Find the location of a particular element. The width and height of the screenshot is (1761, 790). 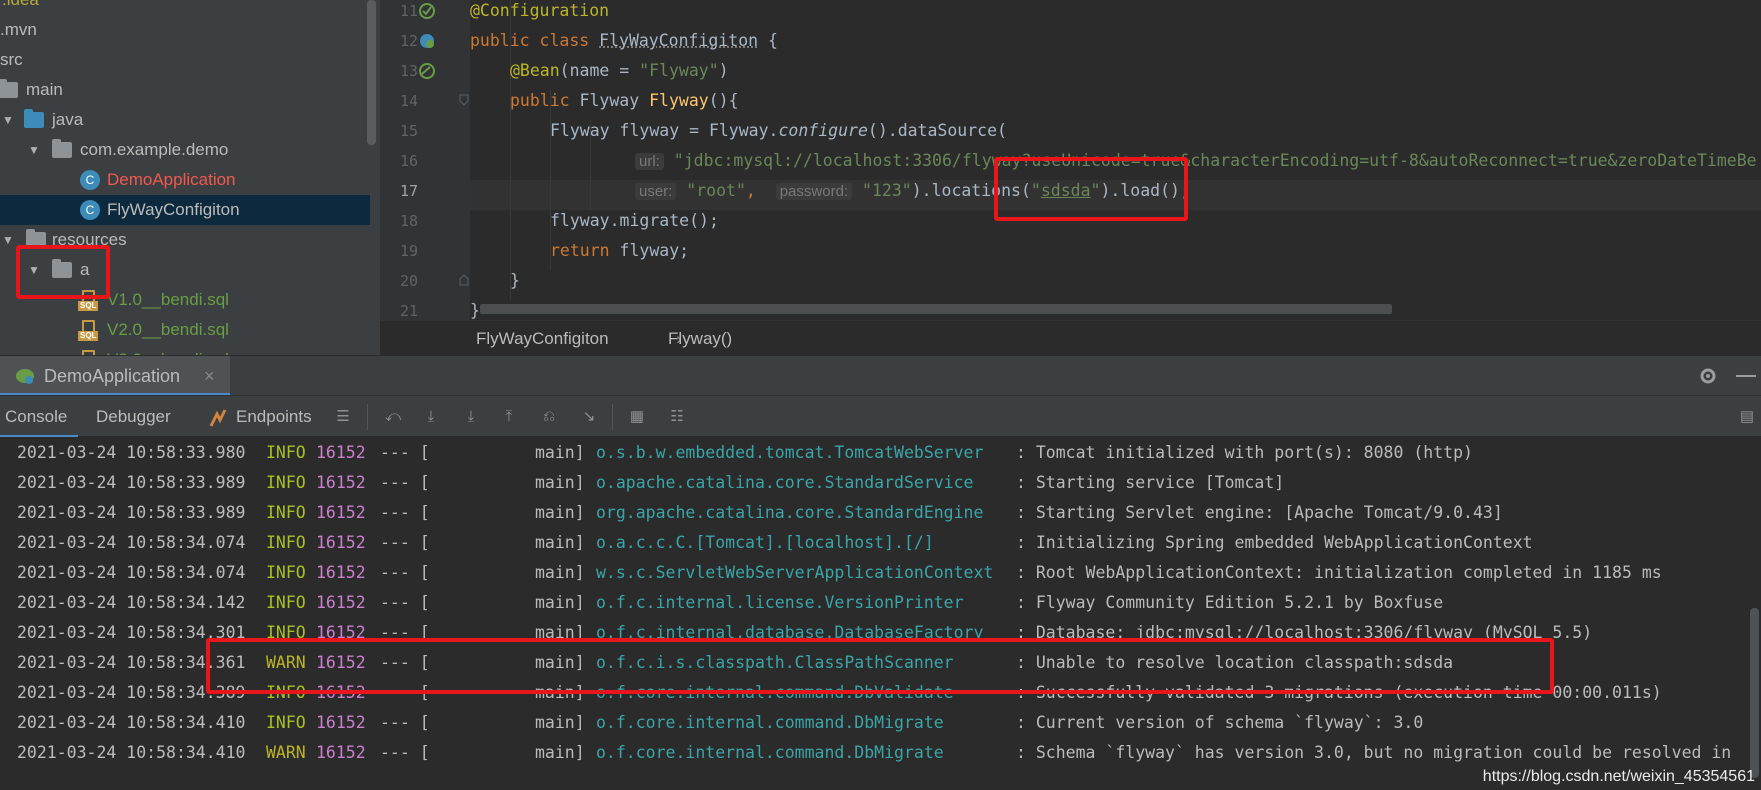

show-execution-point-icon: ⤺ is located at coordinates (393, 416).